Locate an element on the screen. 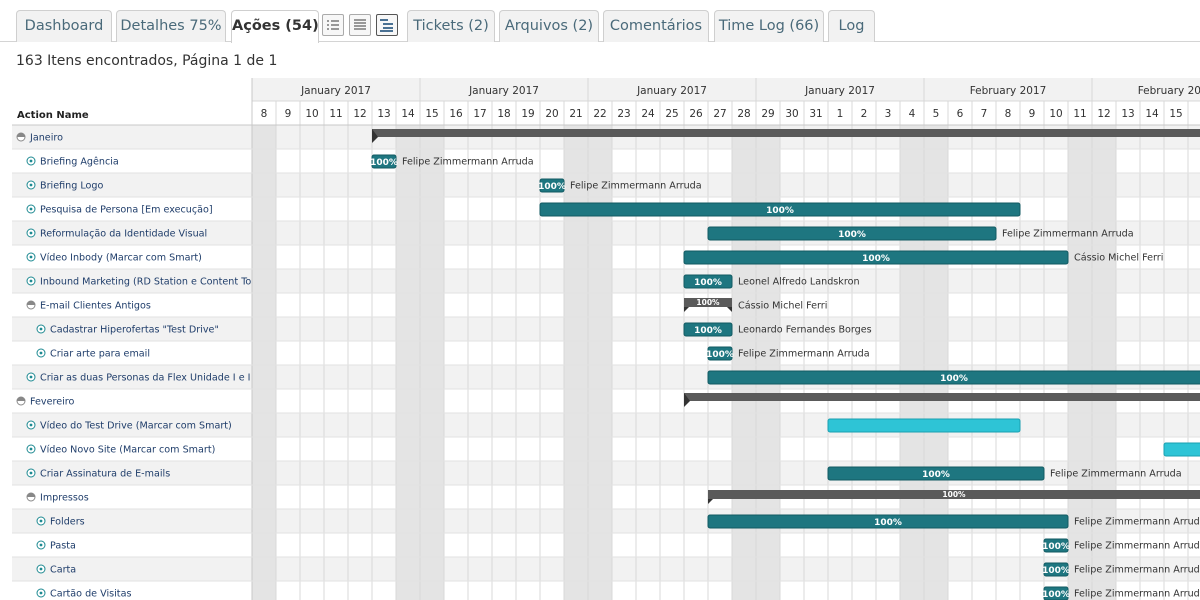 The width and height of the screenshot is (1200, 600). tab-dashboard: Dashboard is located at coordinates (64, 26).